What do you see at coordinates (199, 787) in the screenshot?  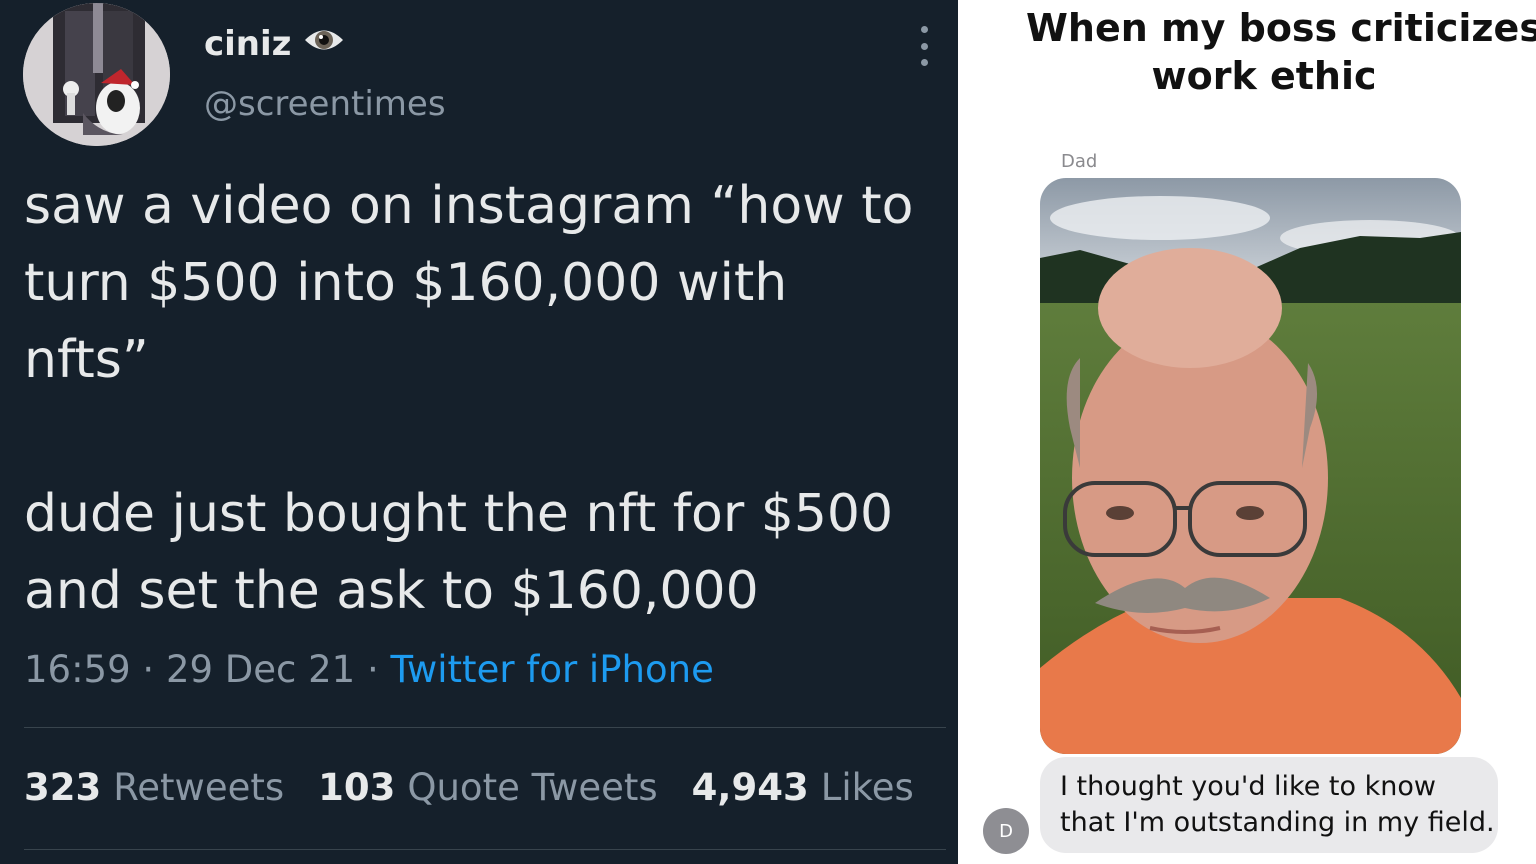 I see `retweets-label: Retweets` at bounding box center [199, 787].